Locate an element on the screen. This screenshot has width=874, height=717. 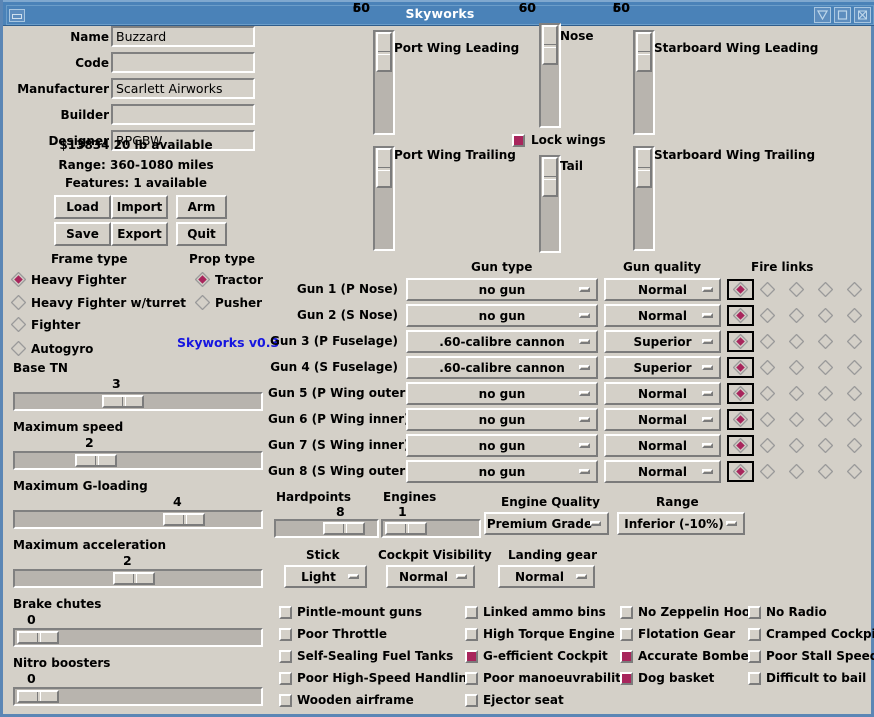
gun-type-combo-3: .60-calibre cannon is located at coordinates (502, 367).